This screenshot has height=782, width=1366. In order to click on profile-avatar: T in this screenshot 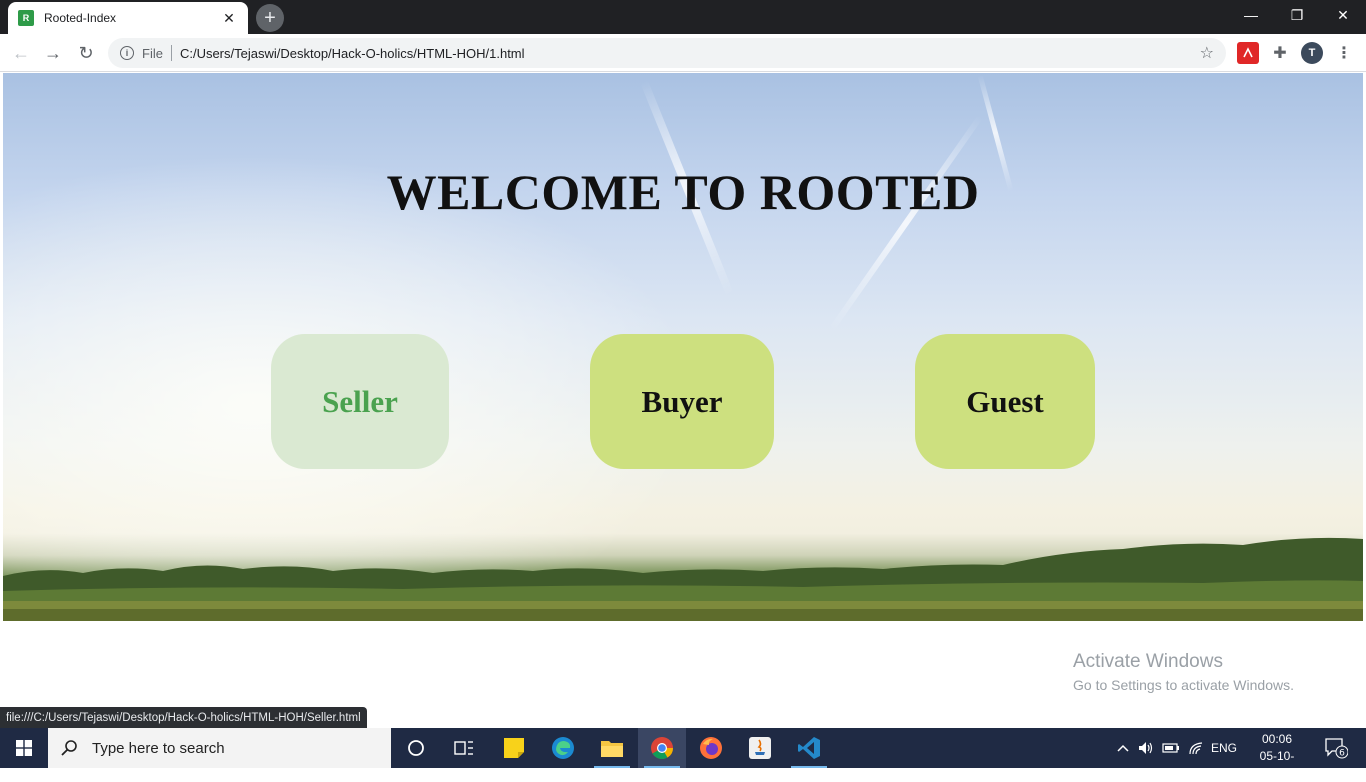, I will do `click(1312, 53)`.